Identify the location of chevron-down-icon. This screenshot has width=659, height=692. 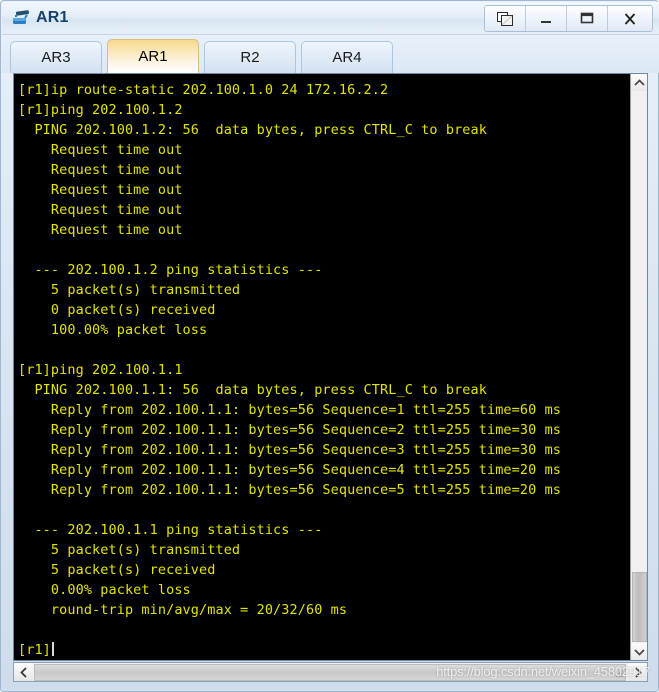
(639, 652).